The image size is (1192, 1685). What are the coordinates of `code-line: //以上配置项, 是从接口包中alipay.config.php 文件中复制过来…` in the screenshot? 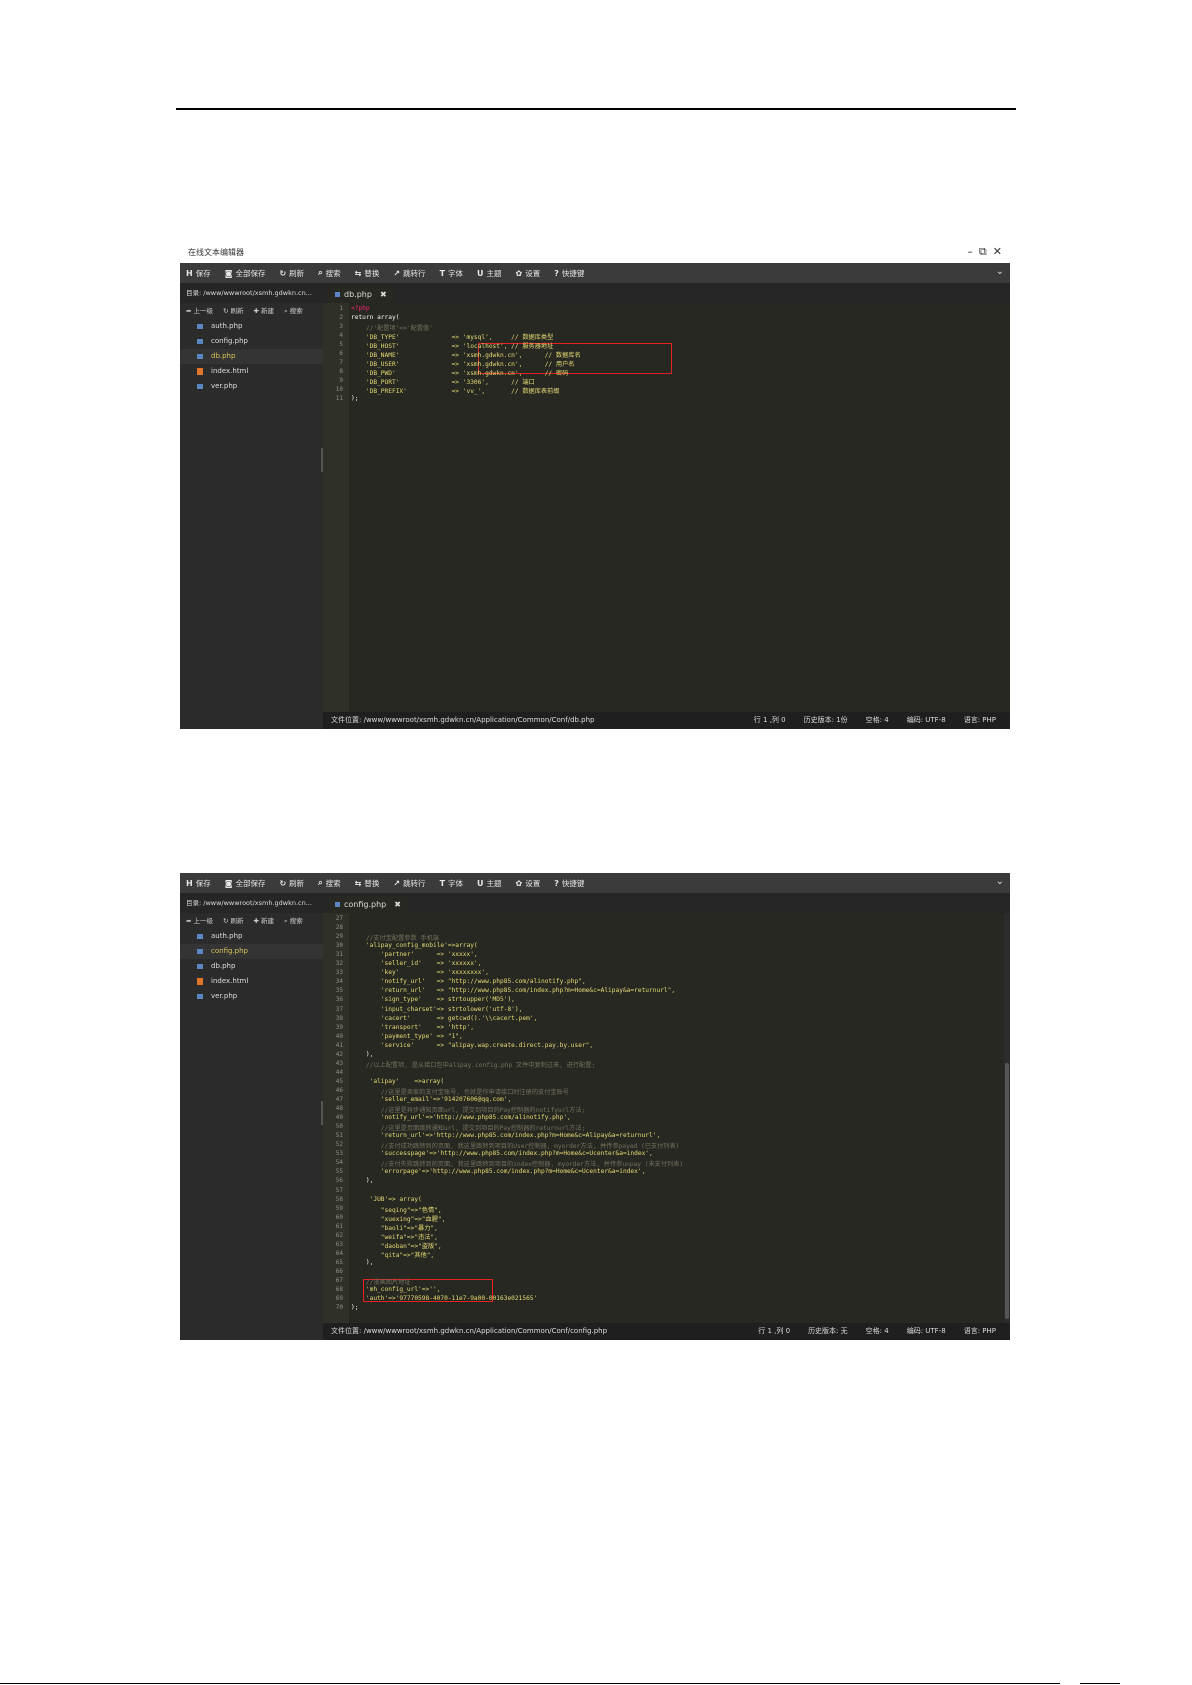 It's located at (473, 1064).